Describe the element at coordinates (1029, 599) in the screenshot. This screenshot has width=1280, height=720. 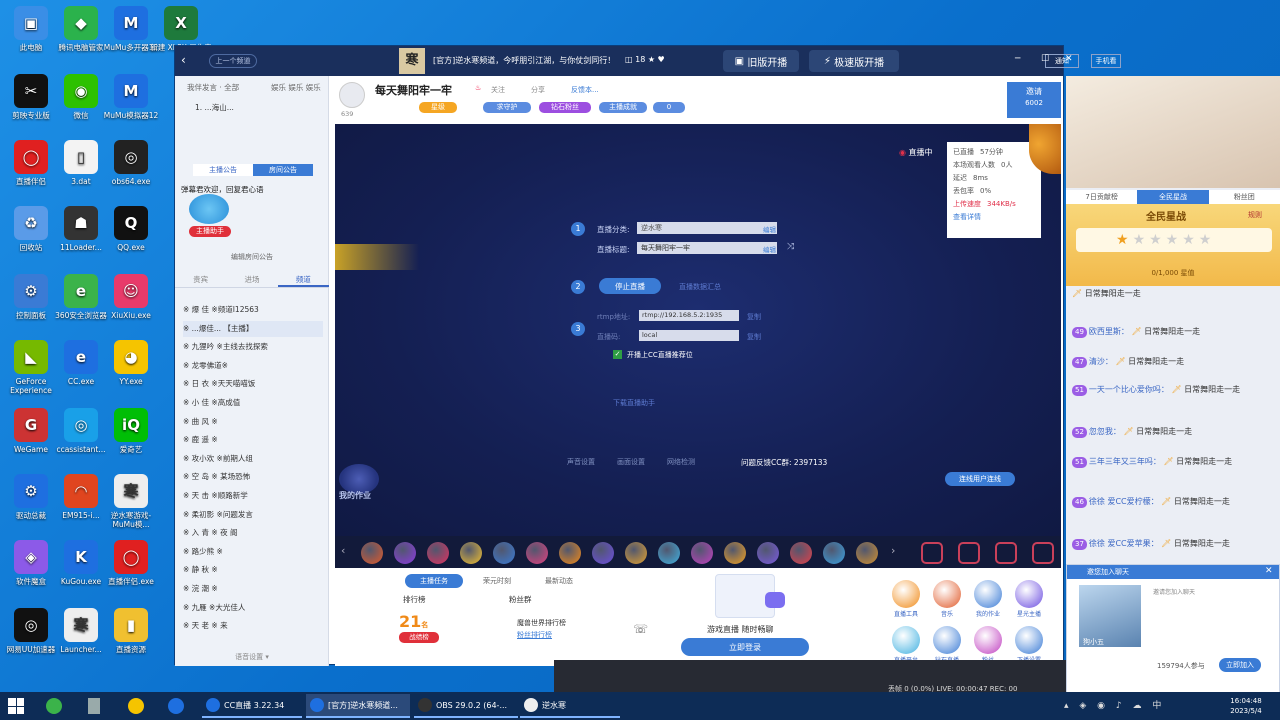
I see `tool-item: 星光主播` at that location.